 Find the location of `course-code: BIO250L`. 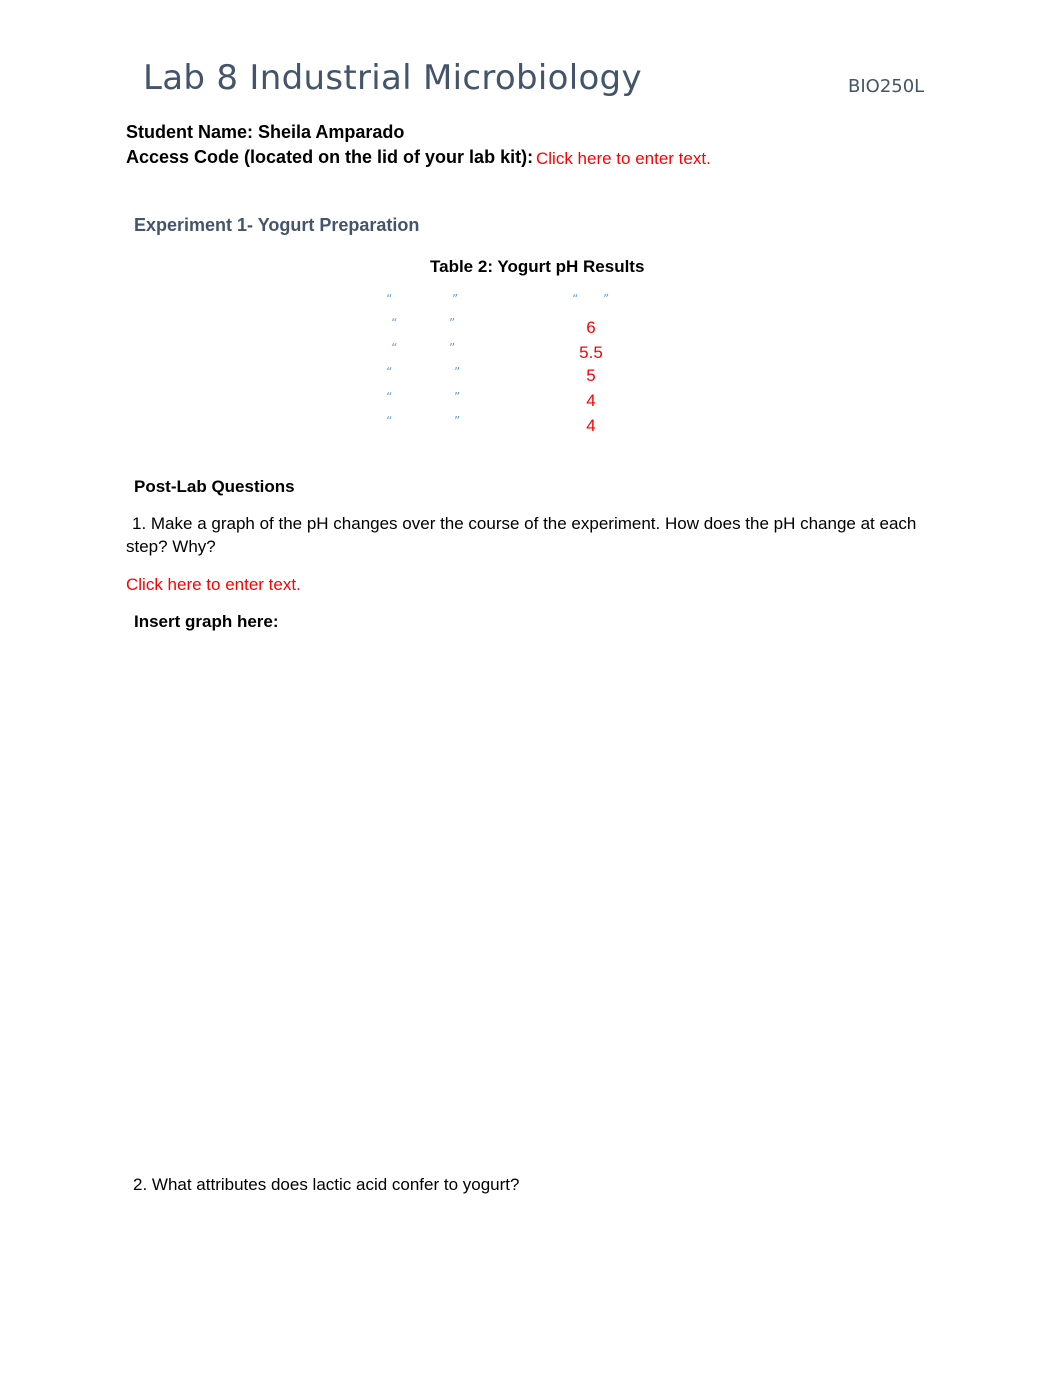

course-code: BIO250L is located at coordinates (886, 86).